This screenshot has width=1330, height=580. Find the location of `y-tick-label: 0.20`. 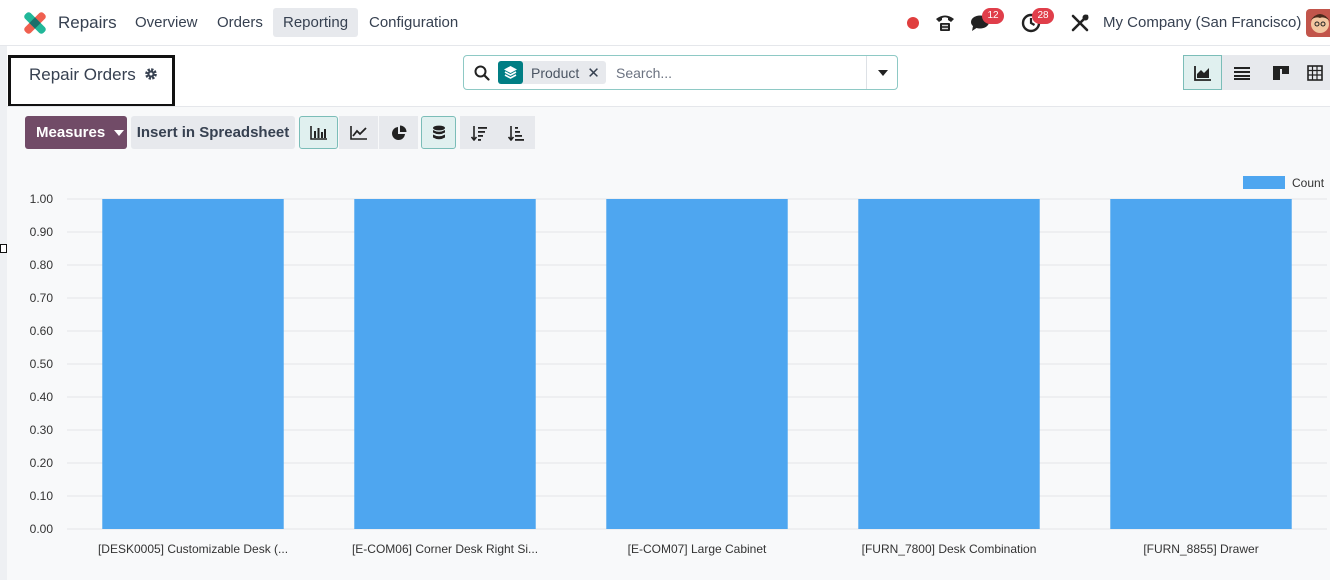

y-tick-label: 0.20 is located at coordinates (42, 463).